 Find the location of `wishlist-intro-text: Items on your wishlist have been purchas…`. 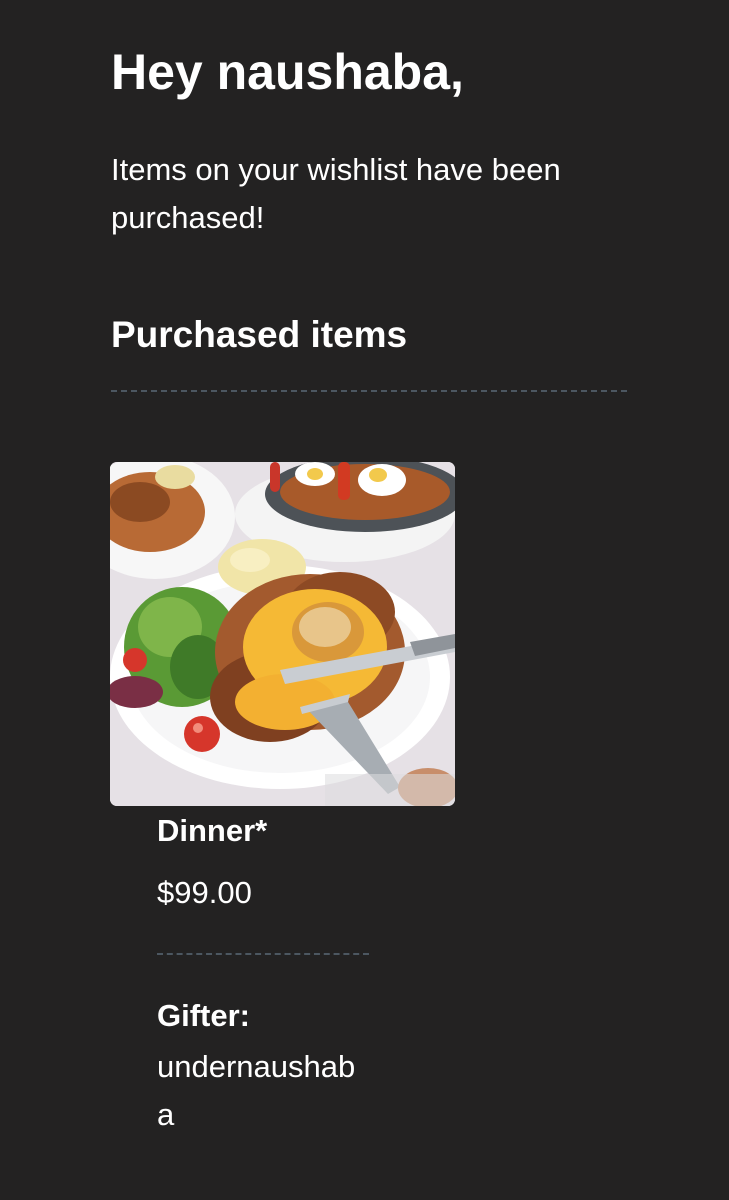

wishlist-intro-text: Items on your wishlist have been purchas… is located at coordinates (336, 193).